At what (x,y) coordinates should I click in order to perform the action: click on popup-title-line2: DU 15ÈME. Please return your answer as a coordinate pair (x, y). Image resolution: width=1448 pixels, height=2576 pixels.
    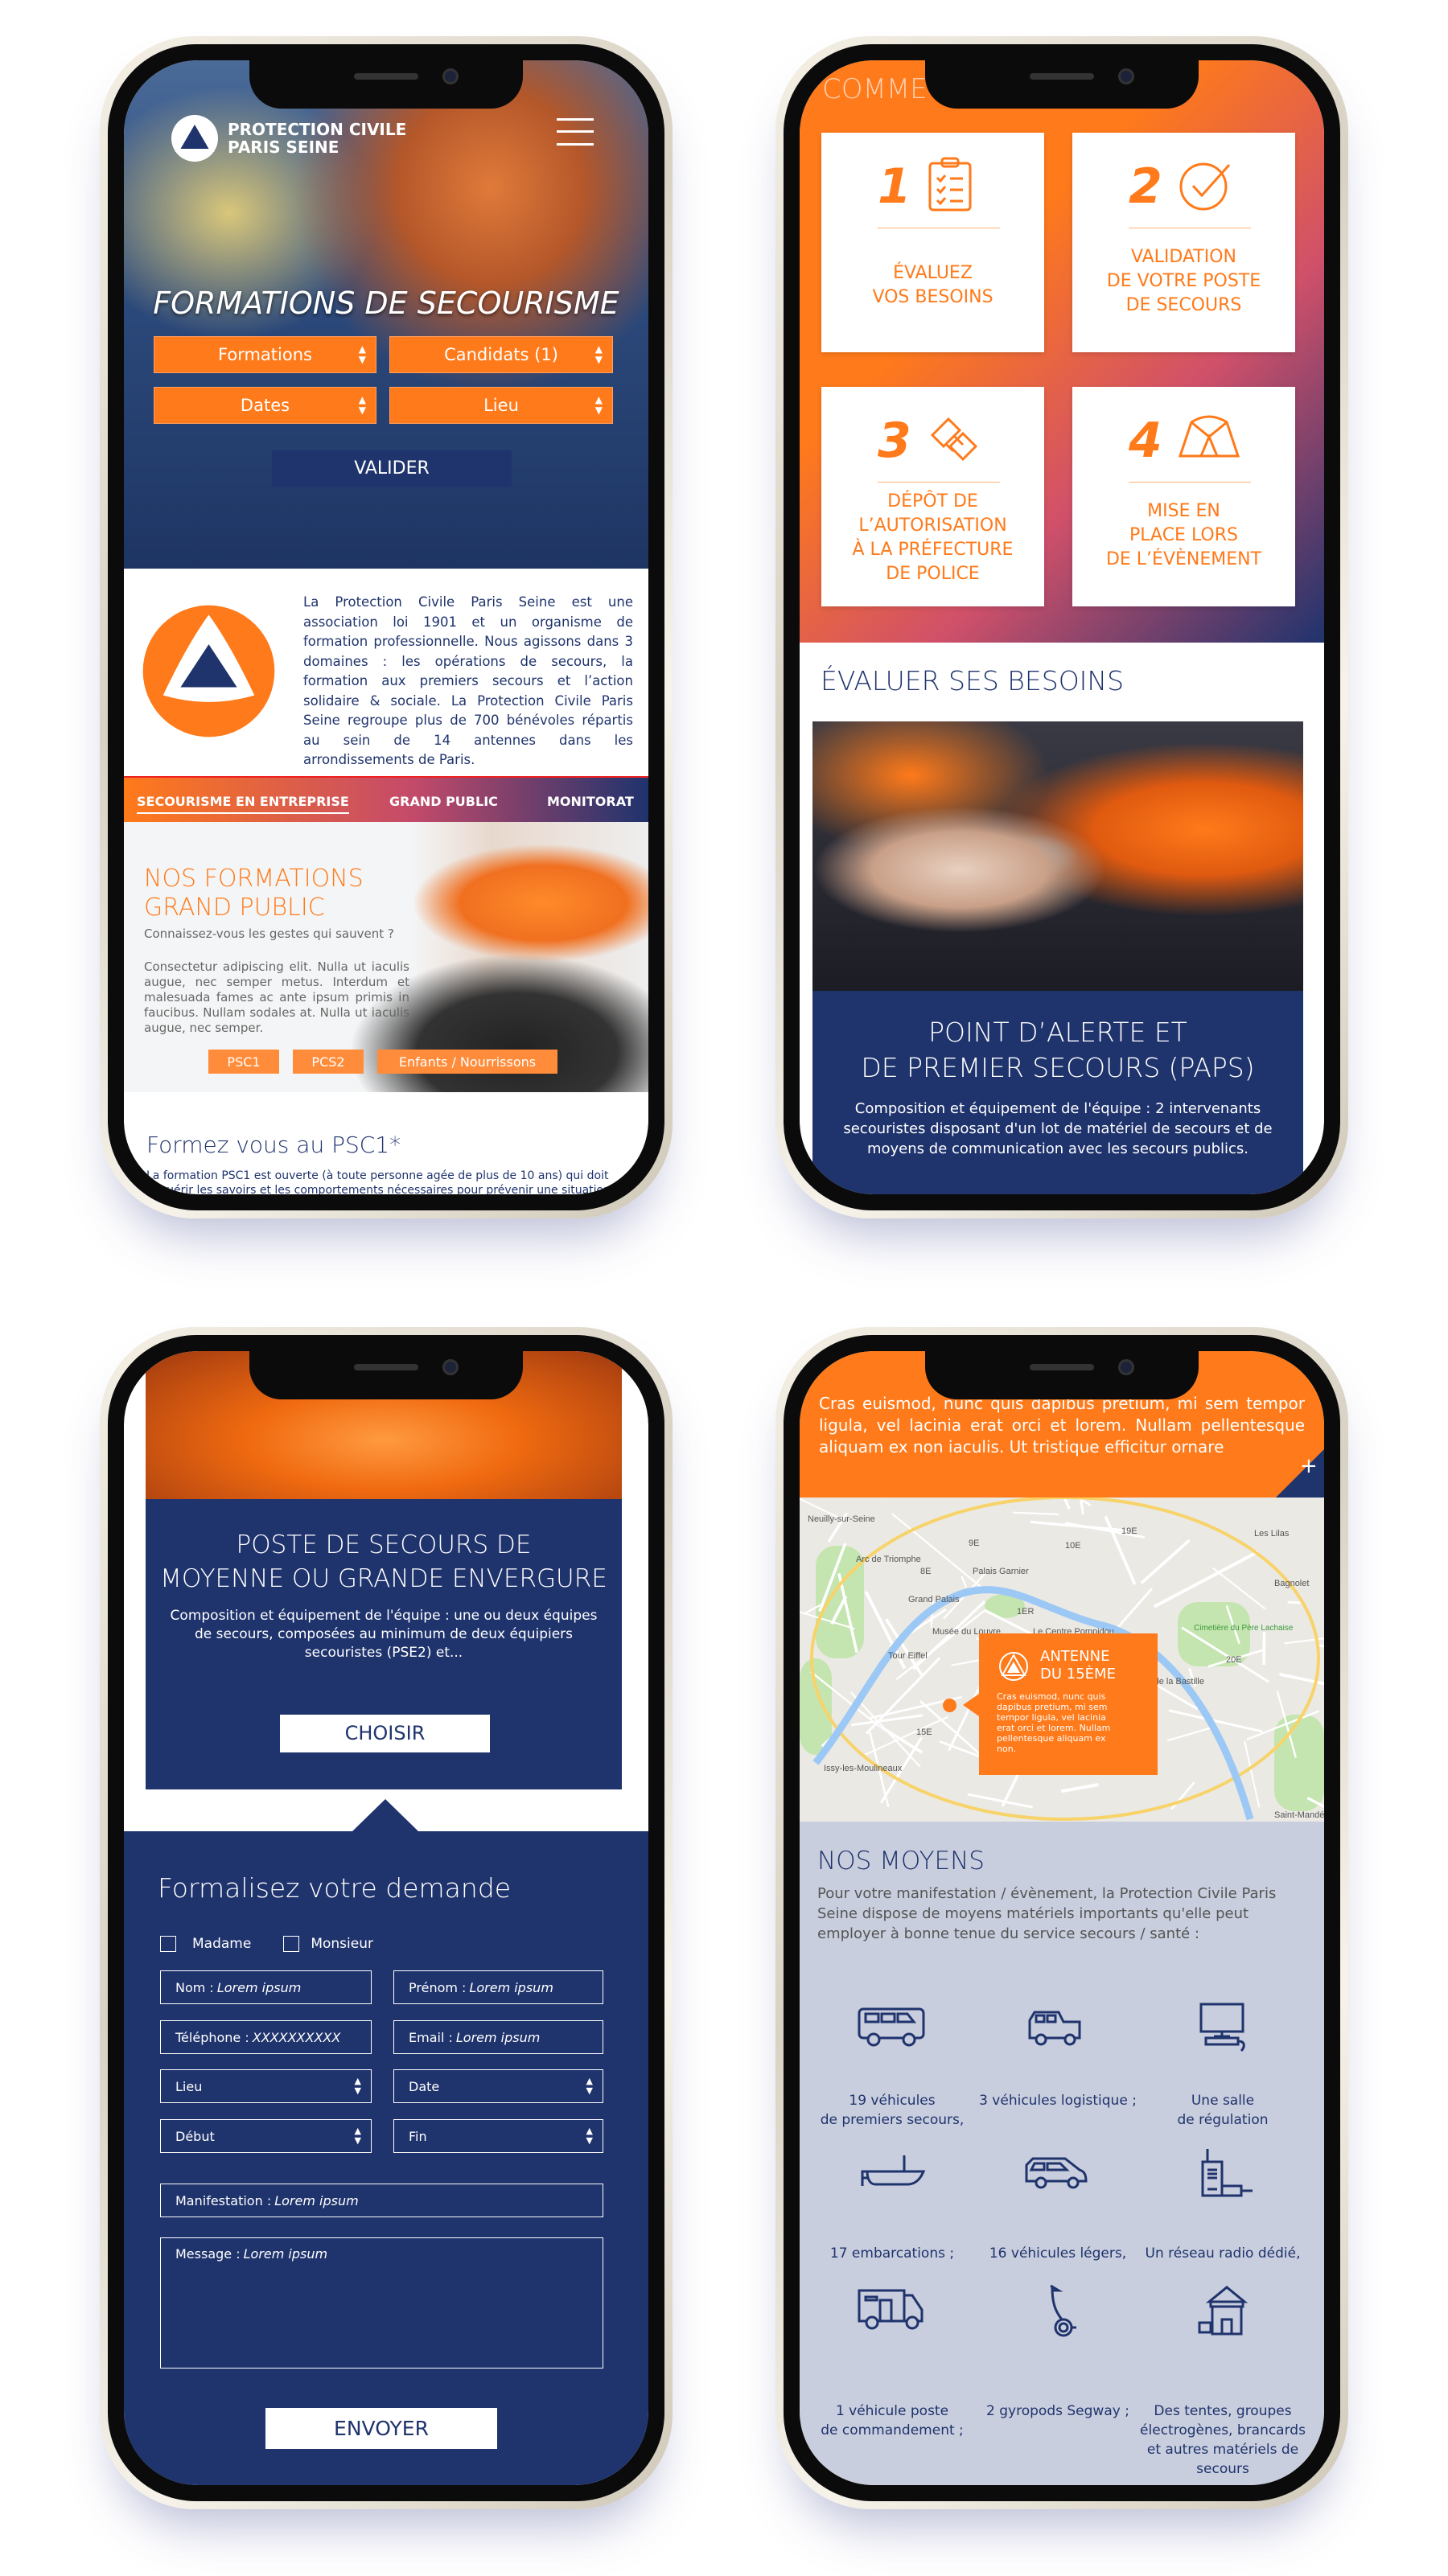
    Looking at the image, I should click on (1078, 1674).